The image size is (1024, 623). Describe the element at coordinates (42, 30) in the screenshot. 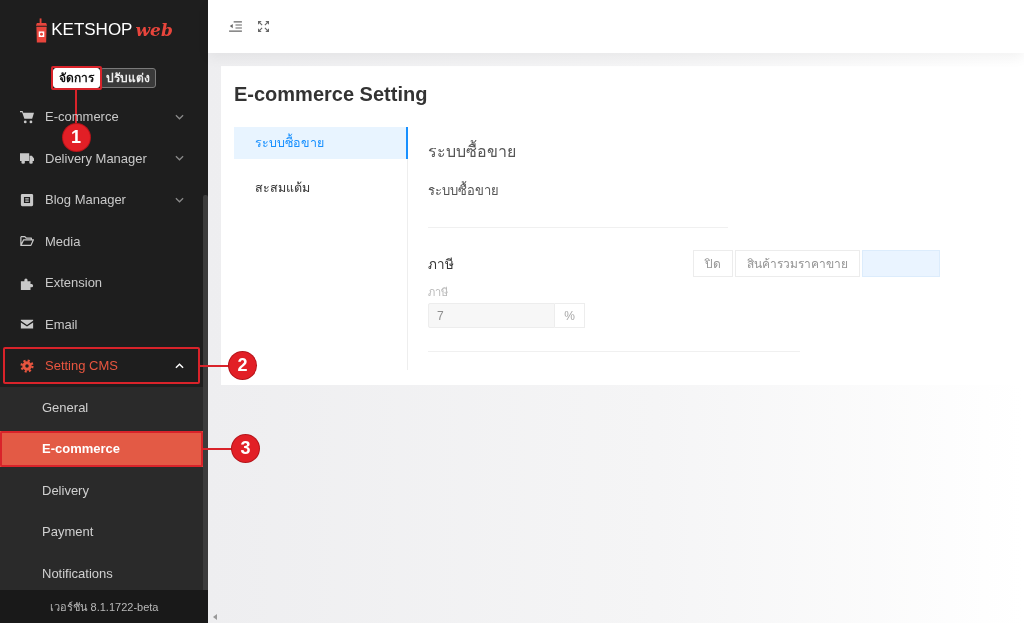

I see `cup-logo-icon` at that location.